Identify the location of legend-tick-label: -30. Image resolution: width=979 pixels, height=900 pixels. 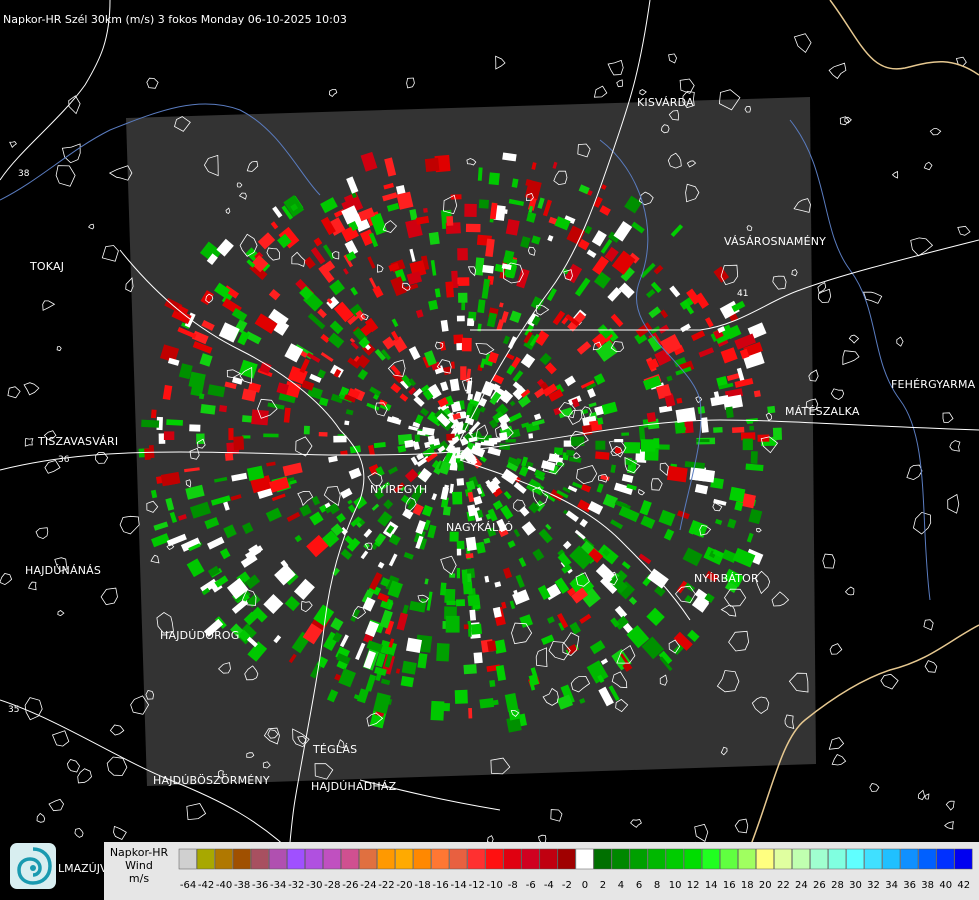
(314, 885).